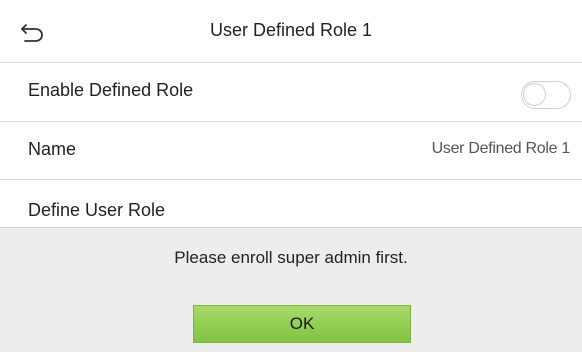 The height and width of the screenshot is (352, 582). Describe the element at coordinates (501, 148) in the screenshot. I see `name-value: User Defined Role 1` at that location.